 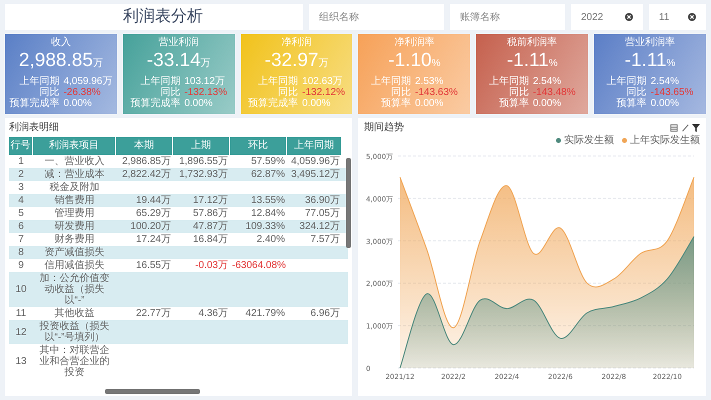 I want to click on table-cell-text: 4.36万, so click(x=213, y=313).